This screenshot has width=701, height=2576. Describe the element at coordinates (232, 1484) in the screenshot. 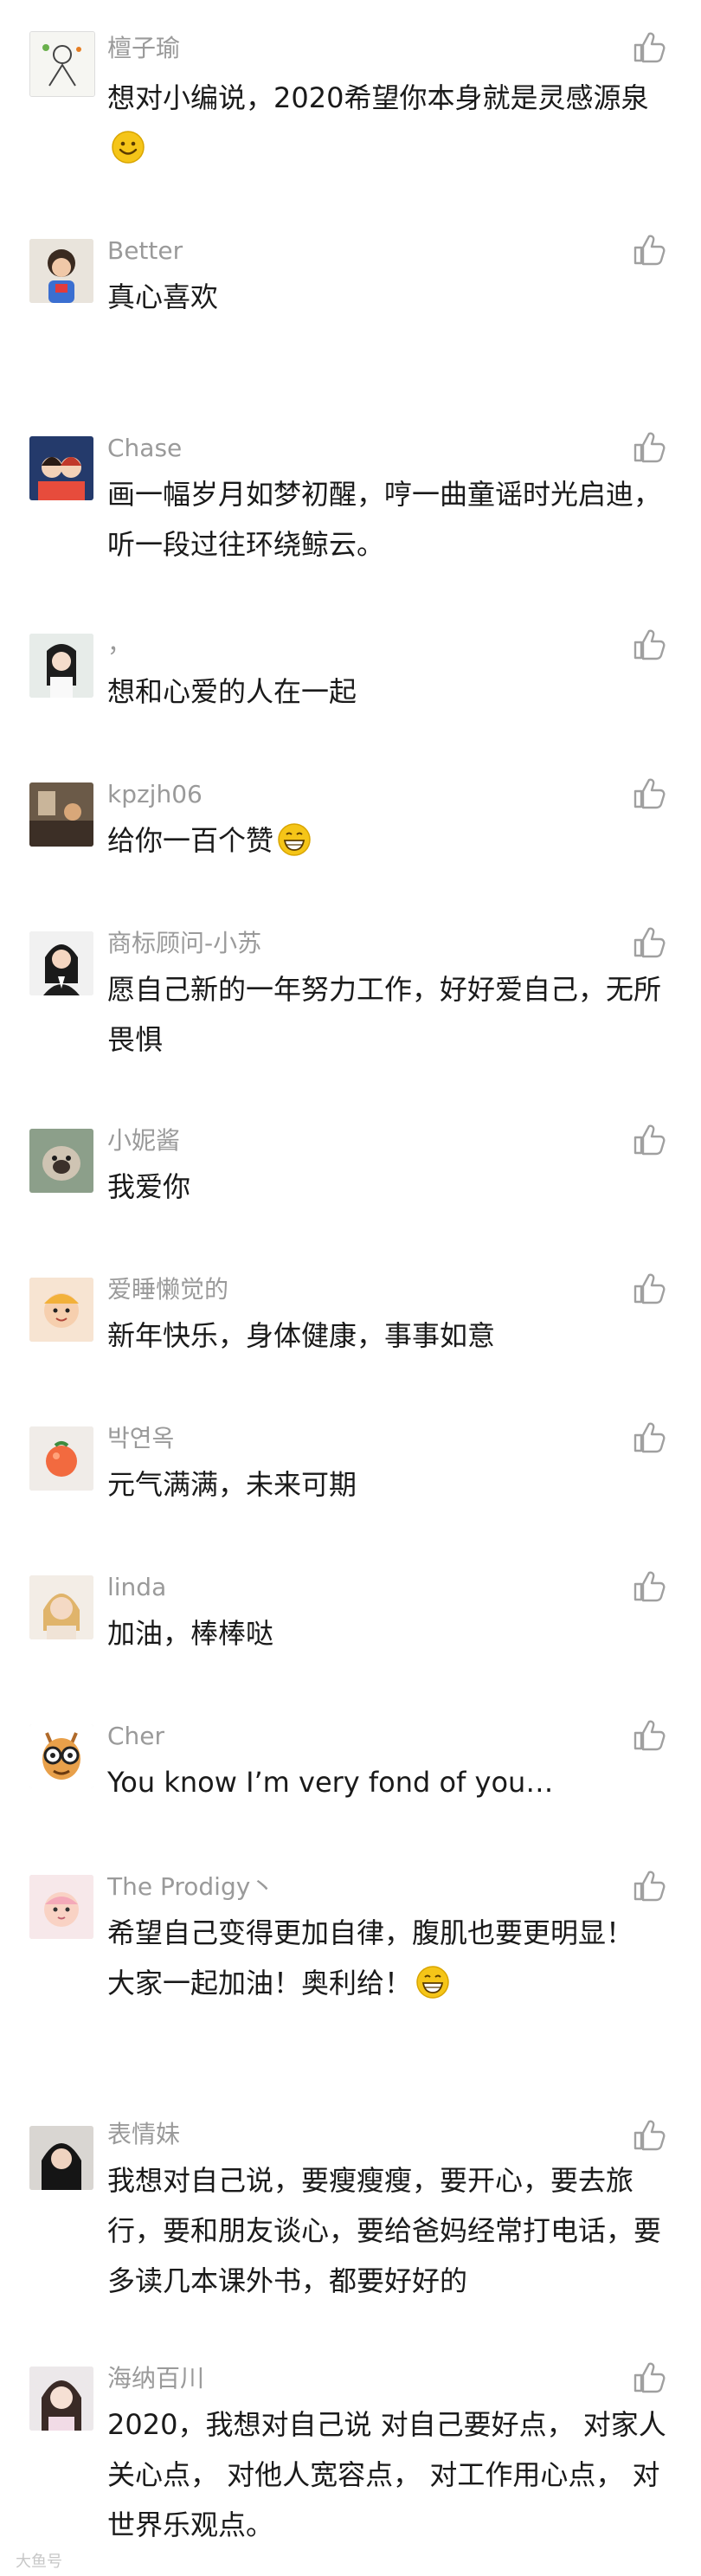

I see `comment-text: 元气满满，未来可期` at that location.